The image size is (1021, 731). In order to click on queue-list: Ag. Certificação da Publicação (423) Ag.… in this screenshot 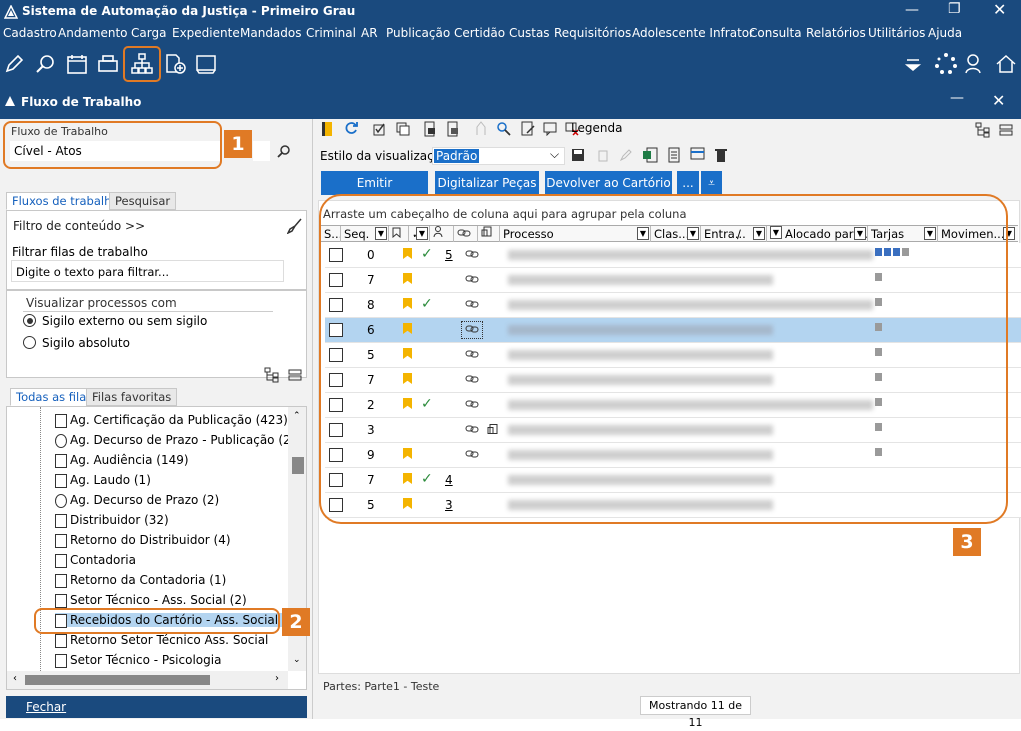, I will do `click(156, 548)`.